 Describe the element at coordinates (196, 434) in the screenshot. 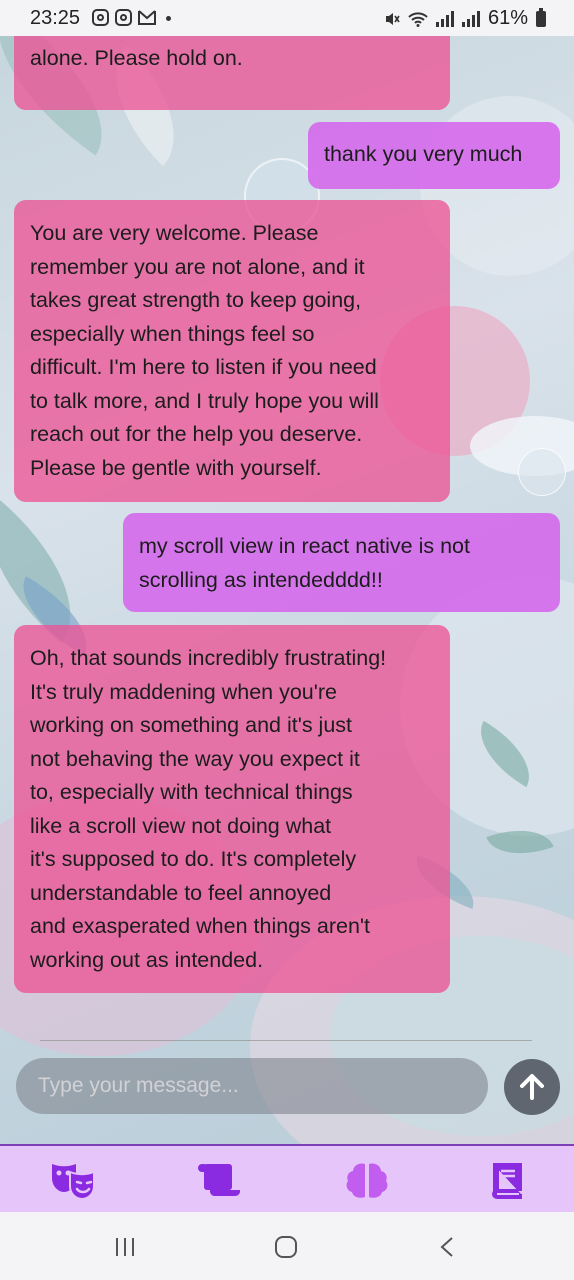

I see `message-line: reach out for the help you deserve.` at that location.